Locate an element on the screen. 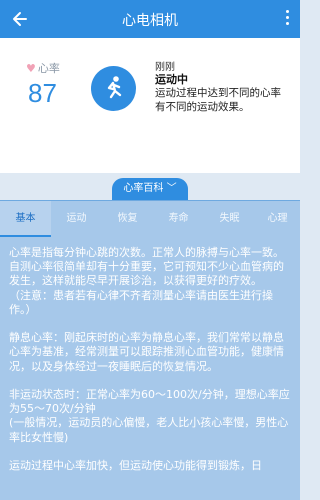 Image resolution: width=320 pixels, height=500 pixels. app-bar: 心电相机 is located at coordinates (150, 19).